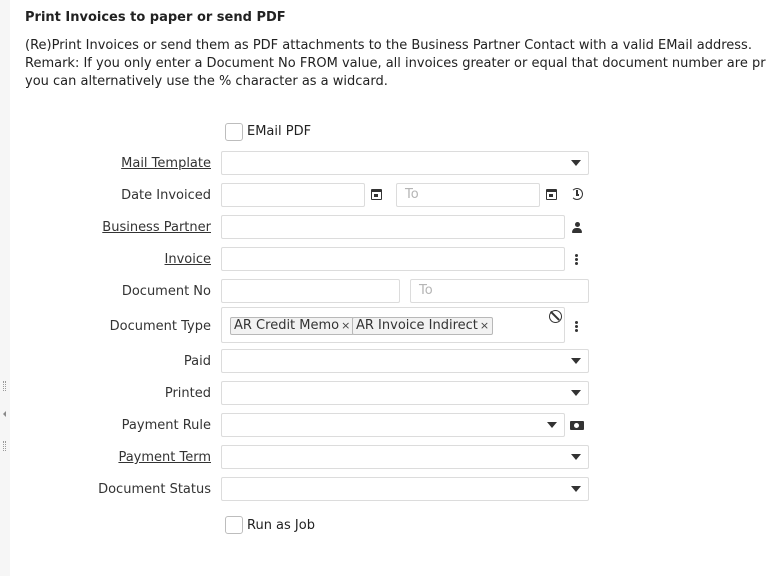  I want to click on document-type-multiselect: AR Credit Memo × AR Invoice Indirect ×, so click(393, 325).